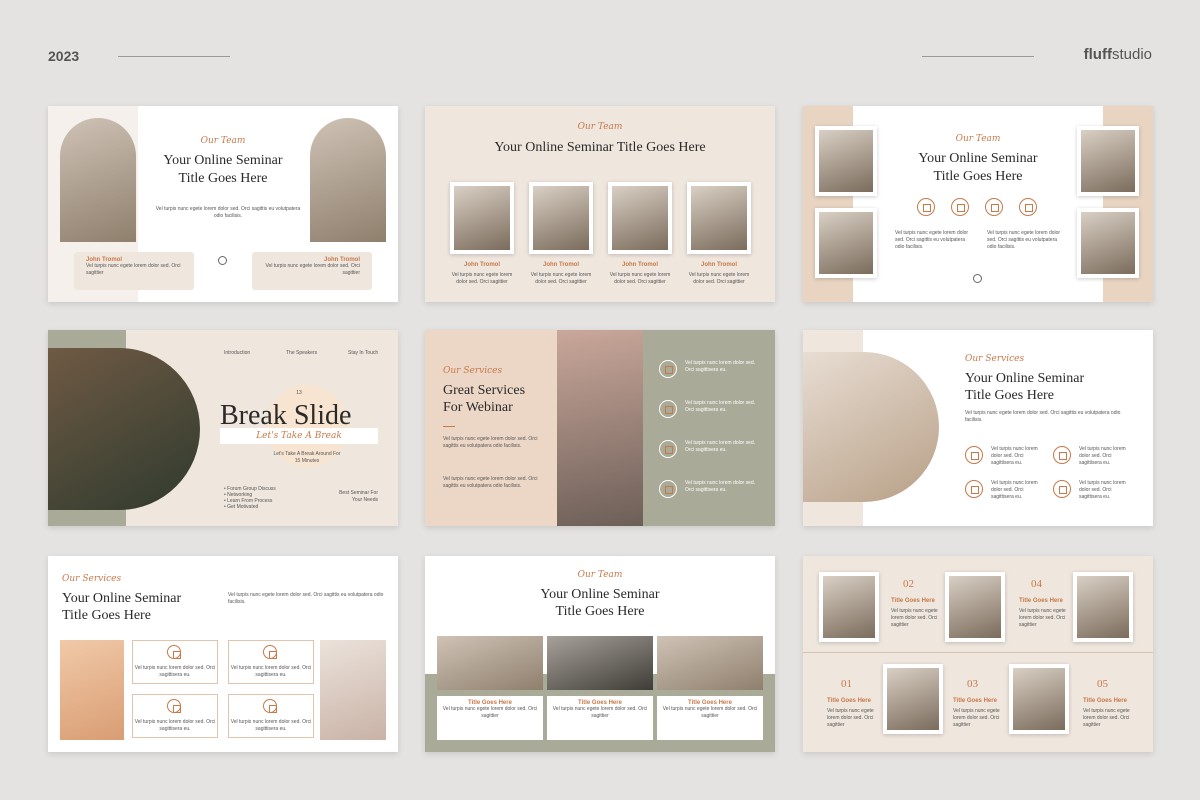 Image resolution: width=1200 pixels, height=800 pixels. I want to click on step-04: 04, so click(1036, 584).